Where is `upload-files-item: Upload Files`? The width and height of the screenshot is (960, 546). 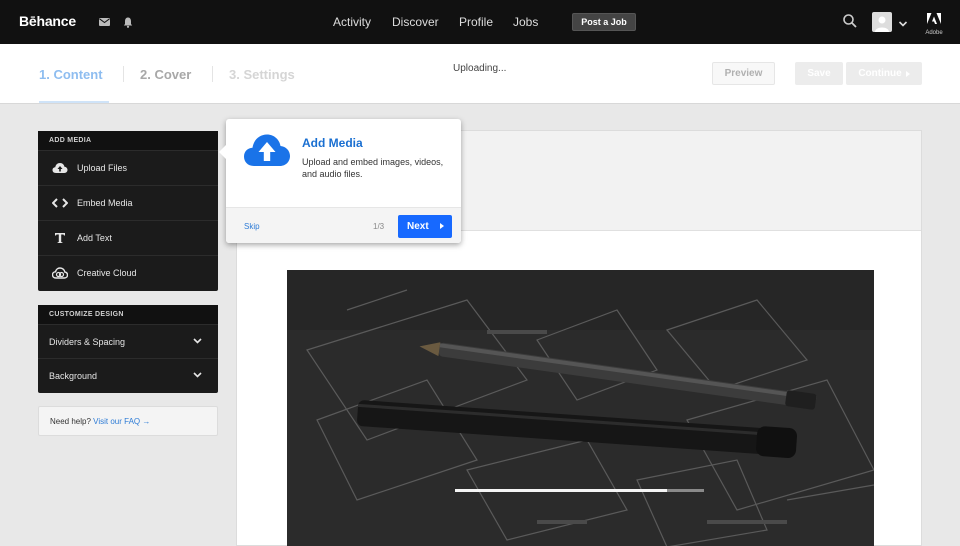
upload-files-item: Upload Files is located at coordinates (128, 167).